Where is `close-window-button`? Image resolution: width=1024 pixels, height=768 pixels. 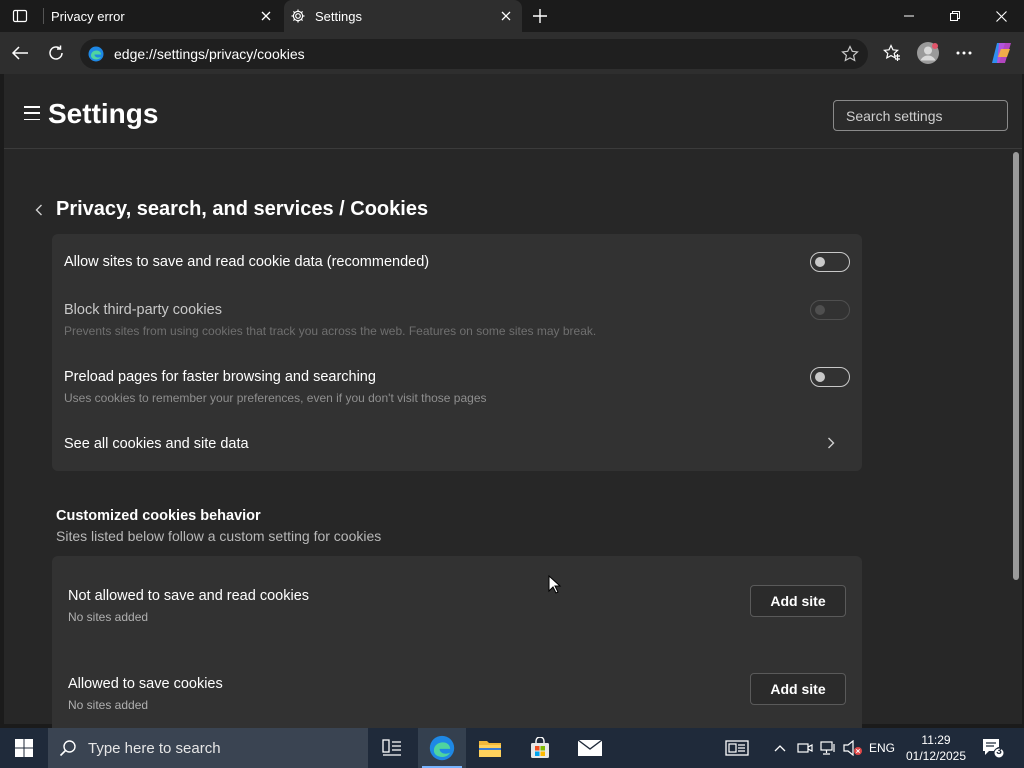 close-window-button is located at coordinates (1001, 16).